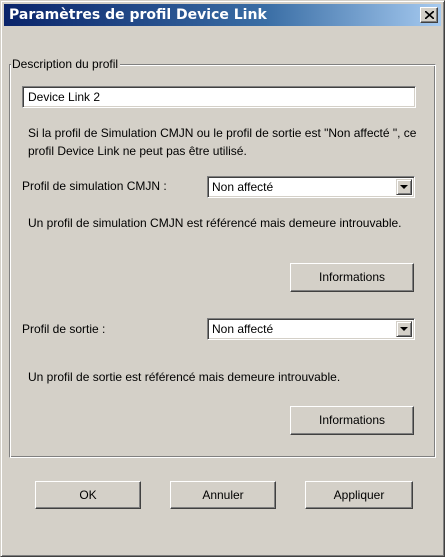 Image resolution: width=445 pixels, height=557 pixels. Describe the element at coordinates (64, 97) in the screenshot. I see `profile-description-value: Device Link 2` at that location.